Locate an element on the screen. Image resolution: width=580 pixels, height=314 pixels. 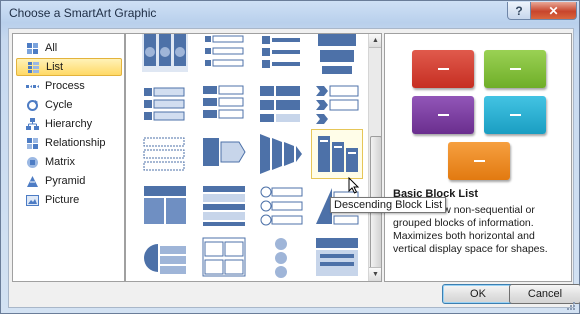
category-list-item: List is located at coordinates (69, 67).